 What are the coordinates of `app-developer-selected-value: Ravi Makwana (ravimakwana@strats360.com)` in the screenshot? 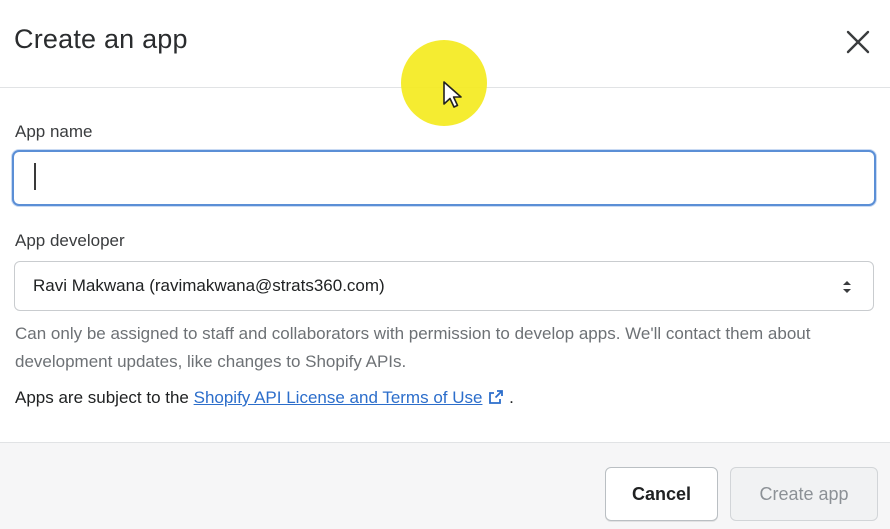 It's located at (209, 285).